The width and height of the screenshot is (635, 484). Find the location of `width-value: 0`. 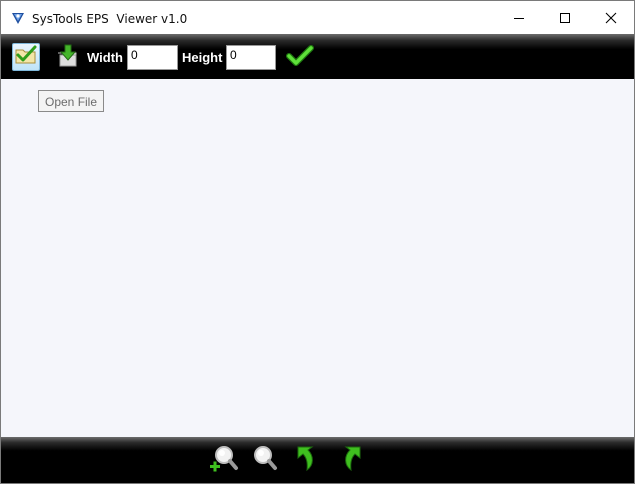

width-value: 0 is located at coordinates (134, 55).